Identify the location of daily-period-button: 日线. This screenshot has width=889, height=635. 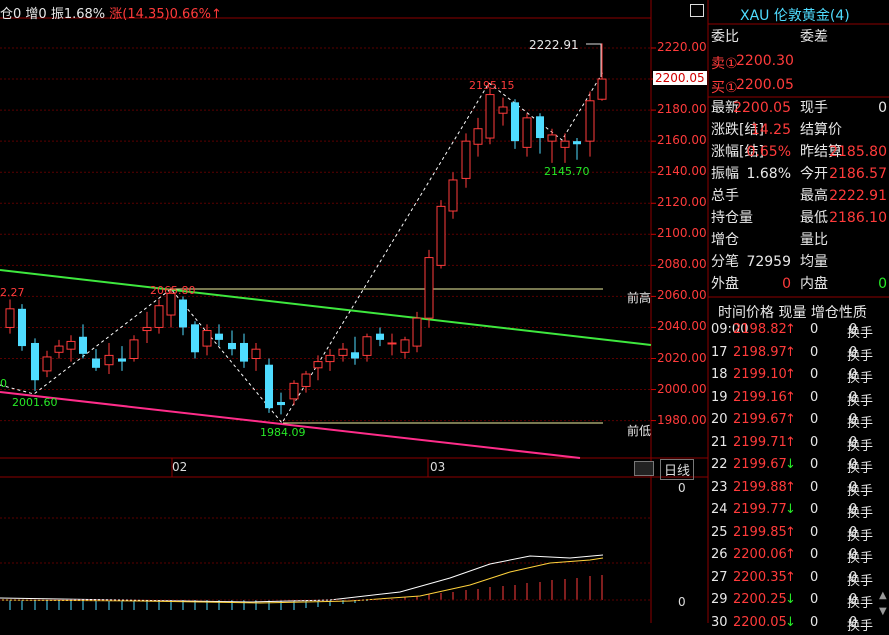
(677, 469).